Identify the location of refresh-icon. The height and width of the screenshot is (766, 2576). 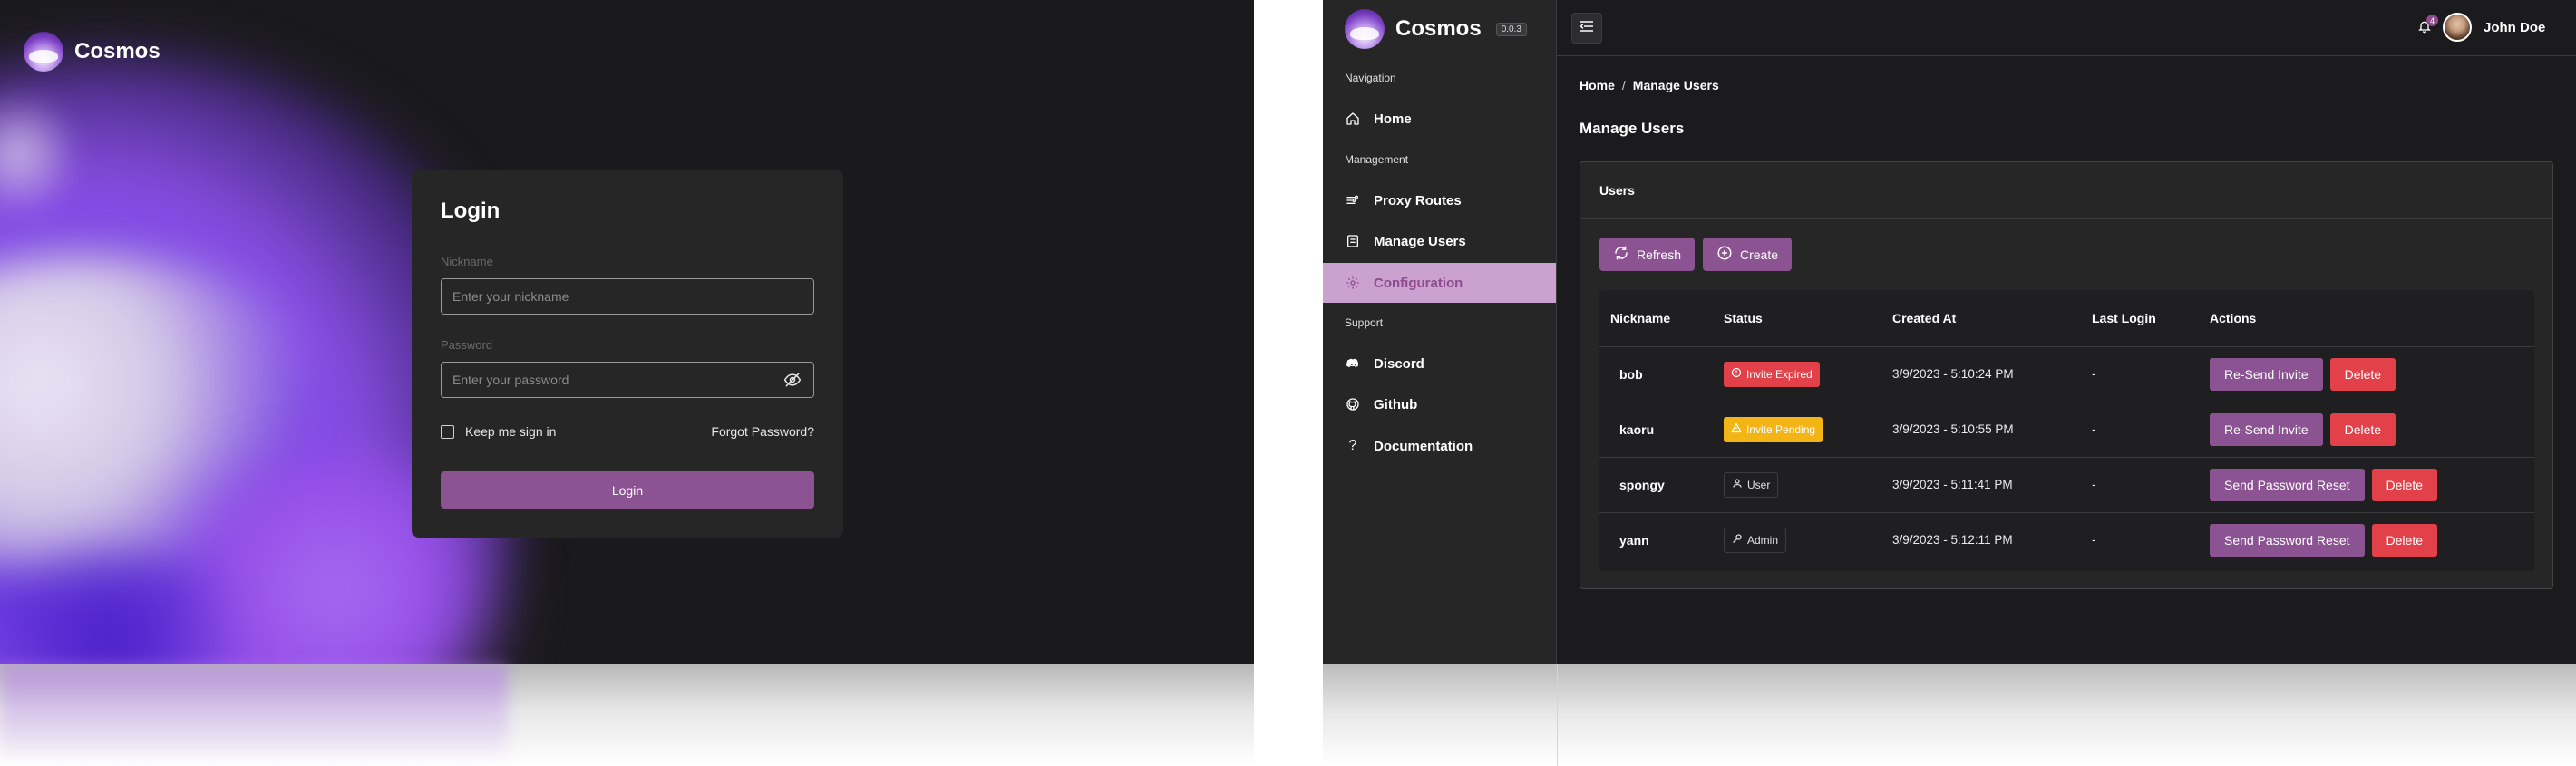
(1621, 255).